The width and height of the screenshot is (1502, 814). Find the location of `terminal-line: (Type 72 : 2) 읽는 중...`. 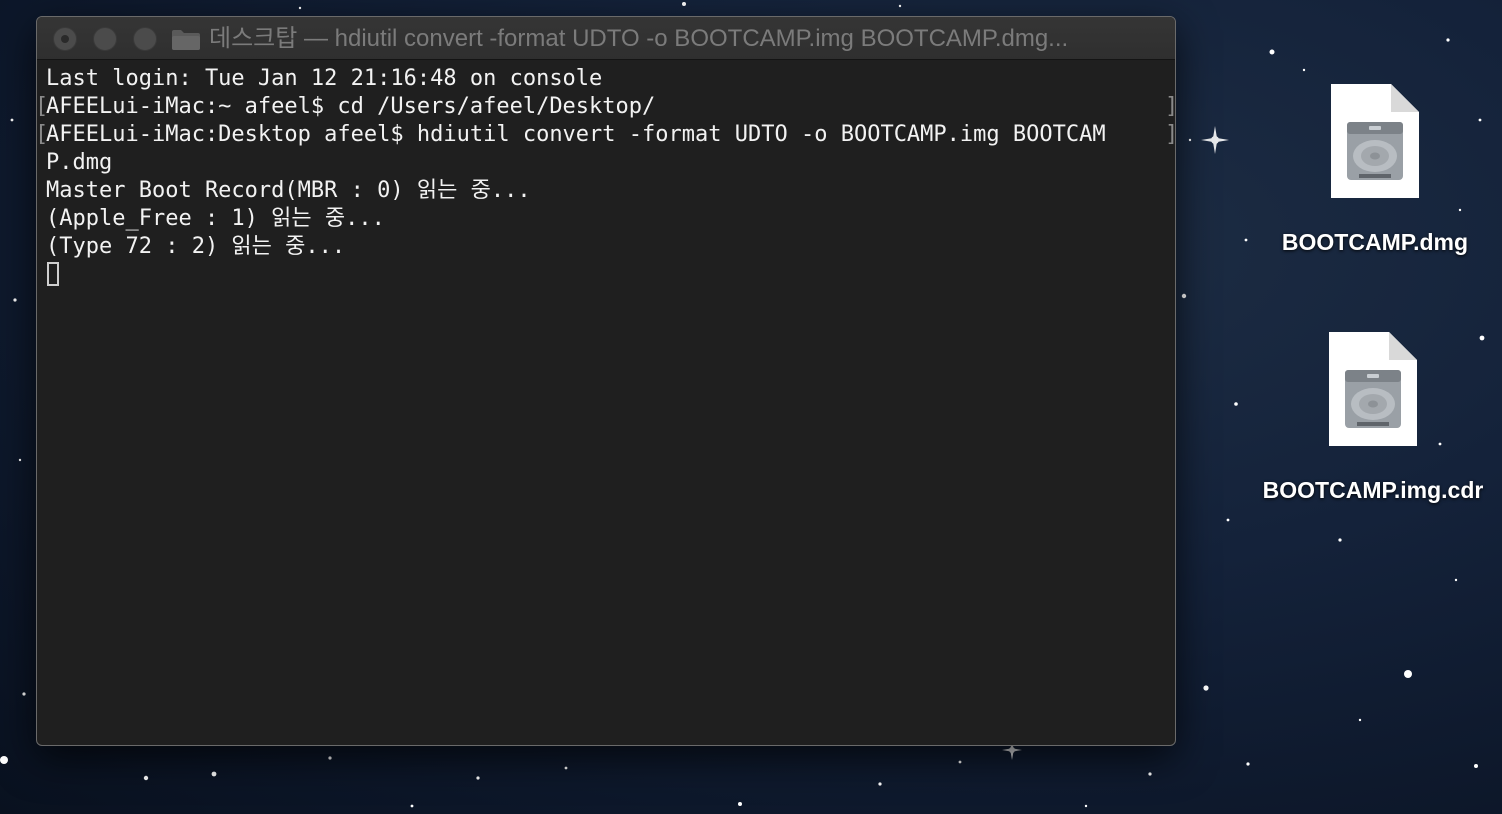

terminal-line: (Type 72 : 2) 읽는 중... is located at coordinates (196, 246).